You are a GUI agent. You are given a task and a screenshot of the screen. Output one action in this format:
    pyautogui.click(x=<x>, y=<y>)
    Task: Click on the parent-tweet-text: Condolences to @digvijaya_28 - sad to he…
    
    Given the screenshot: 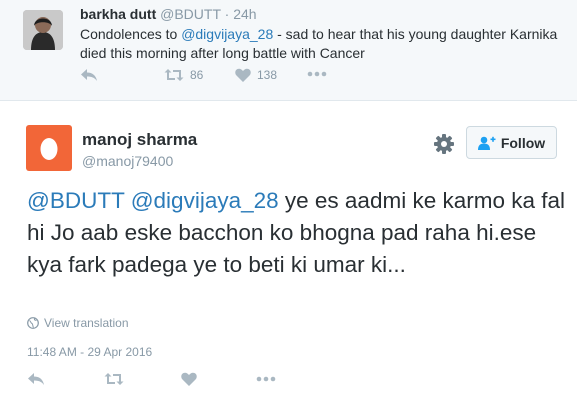 What is the action you would take?
    pyautogui.click(x=320, y=44)
    